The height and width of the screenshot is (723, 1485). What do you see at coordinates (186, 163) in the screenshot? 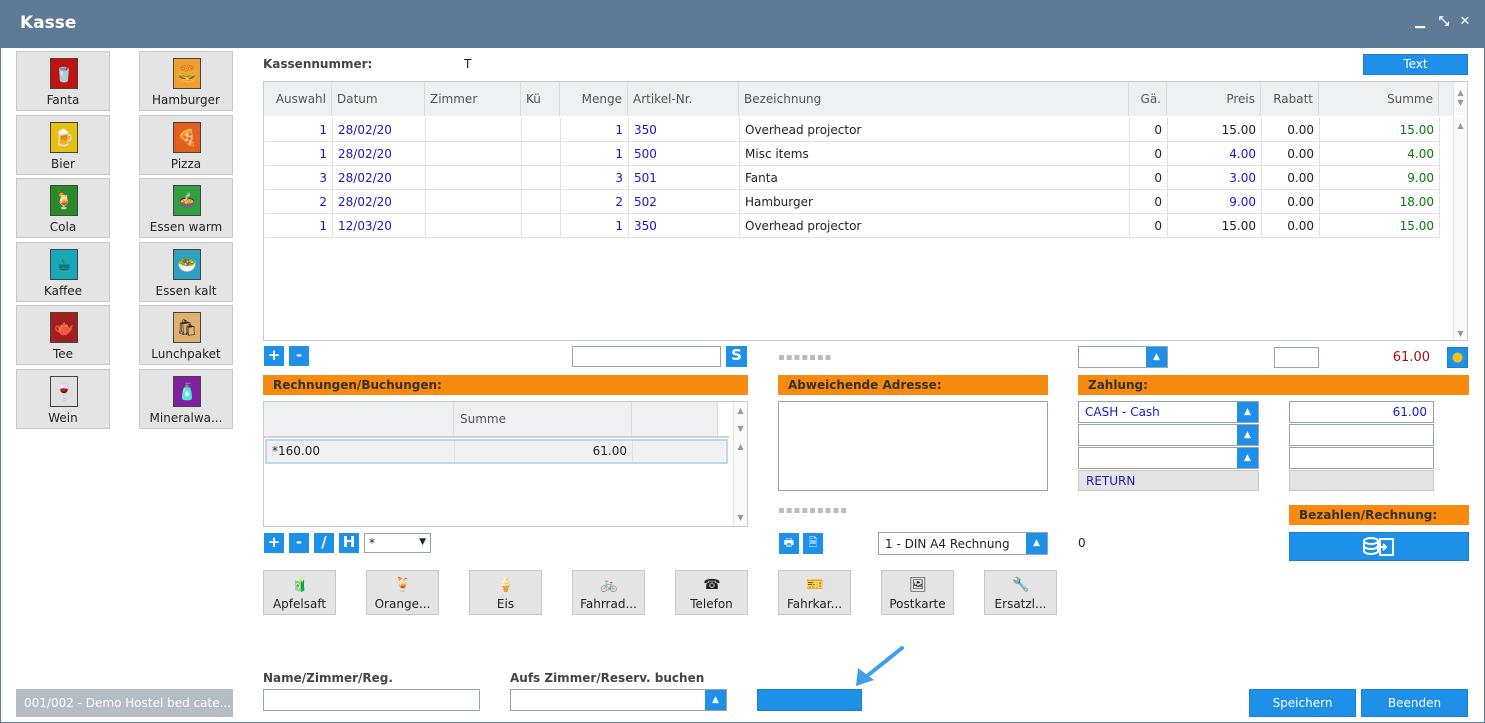
I see `product-label: Pizza` at bounding box center [186, 163].